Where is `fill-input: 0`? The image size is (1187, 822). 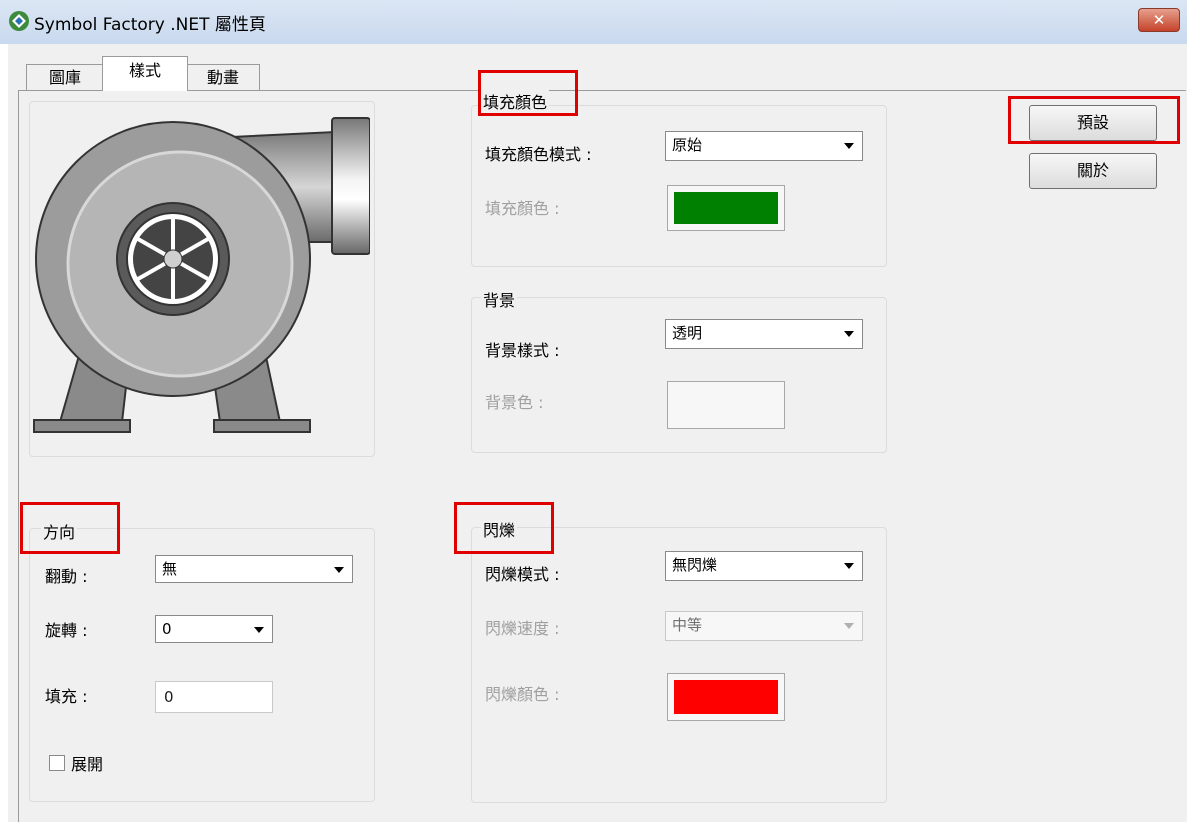
fill-input: 0 is located at coordinates (214, 697).